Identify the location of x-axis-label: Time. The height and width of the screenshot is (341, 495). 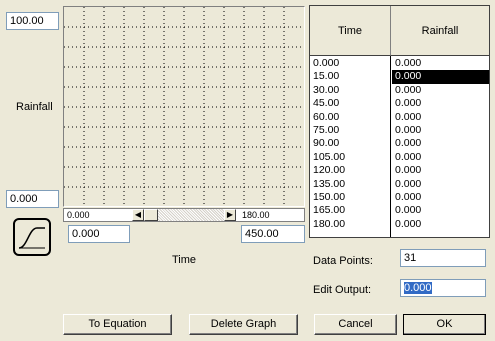
(184, 260).